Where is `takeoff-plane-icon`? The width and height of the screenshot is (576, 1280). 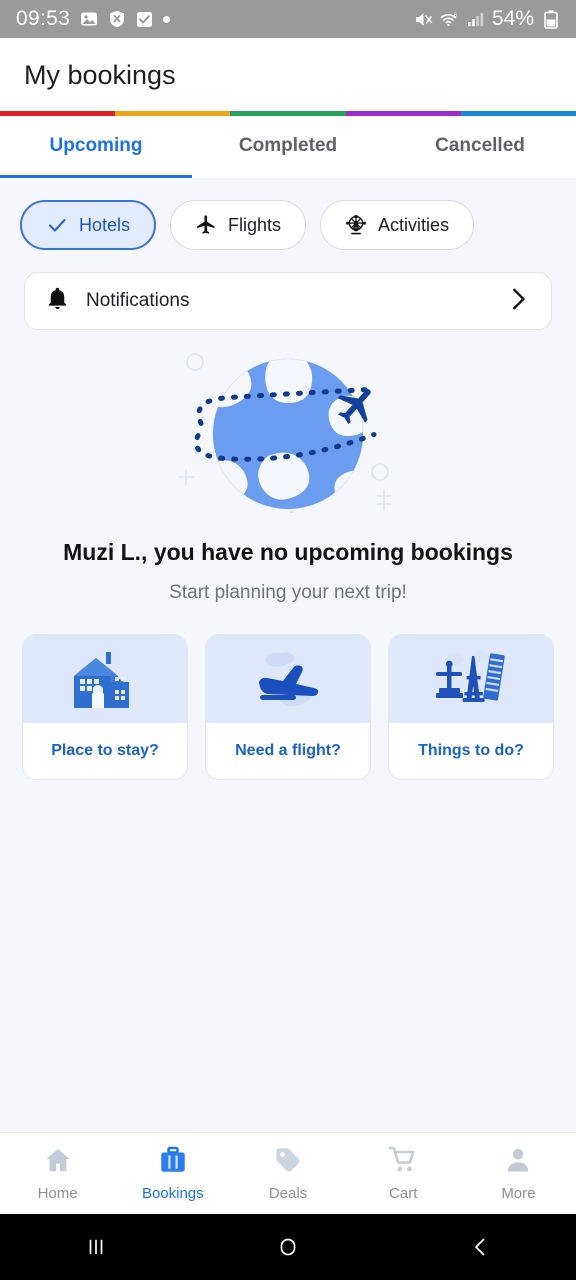 takeoff-plane-icon is located at coordinates (288, 679).